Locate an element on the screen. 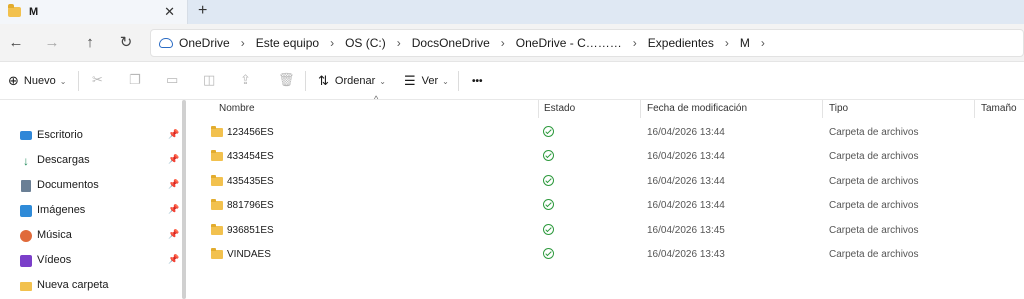 This screenshot has width=1024, height=299. file-name: 881796ES is located at coordinates (250, 205).